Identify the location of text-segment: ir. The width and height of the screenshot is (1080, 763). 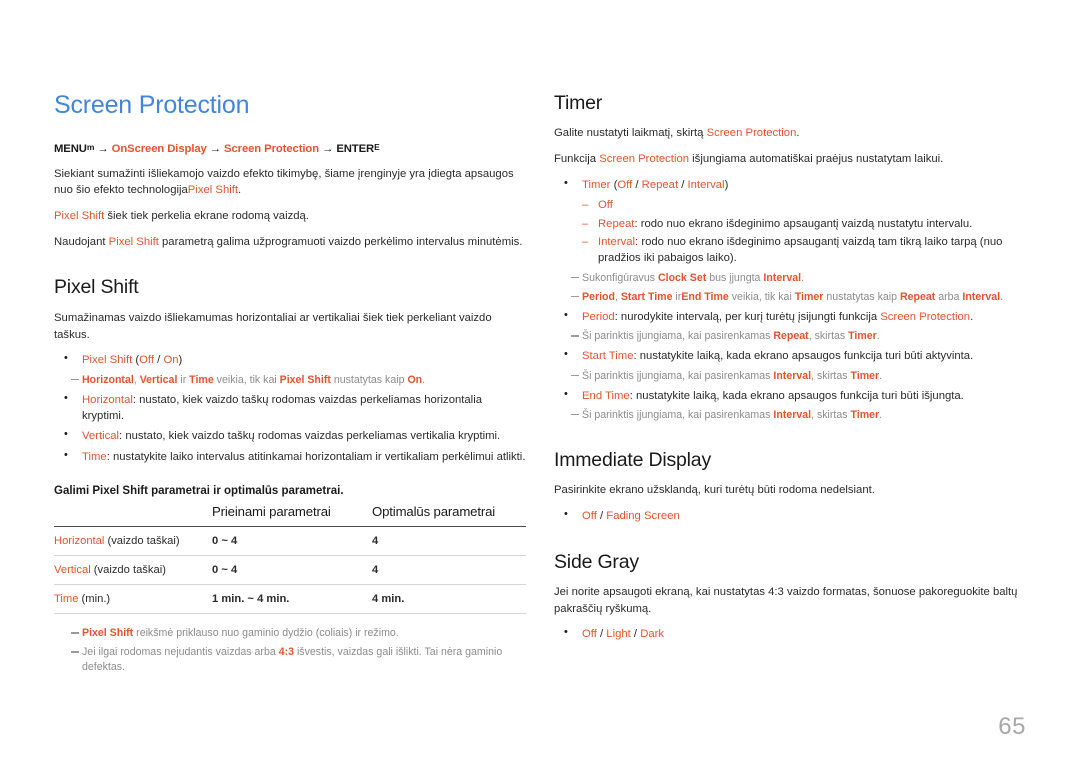
(677, 296).